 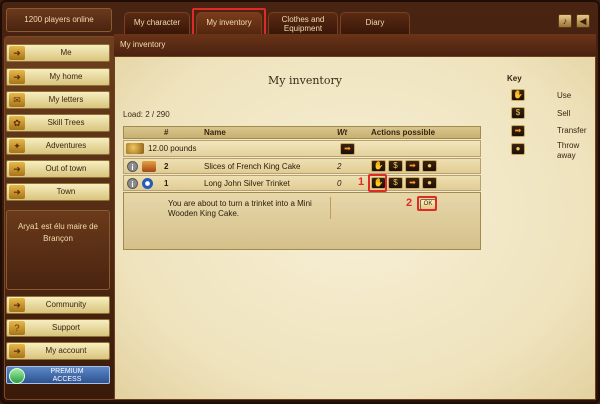 I want to click on premium-access-button: PREMIUM ACCESS, so click(x=58, y=375).